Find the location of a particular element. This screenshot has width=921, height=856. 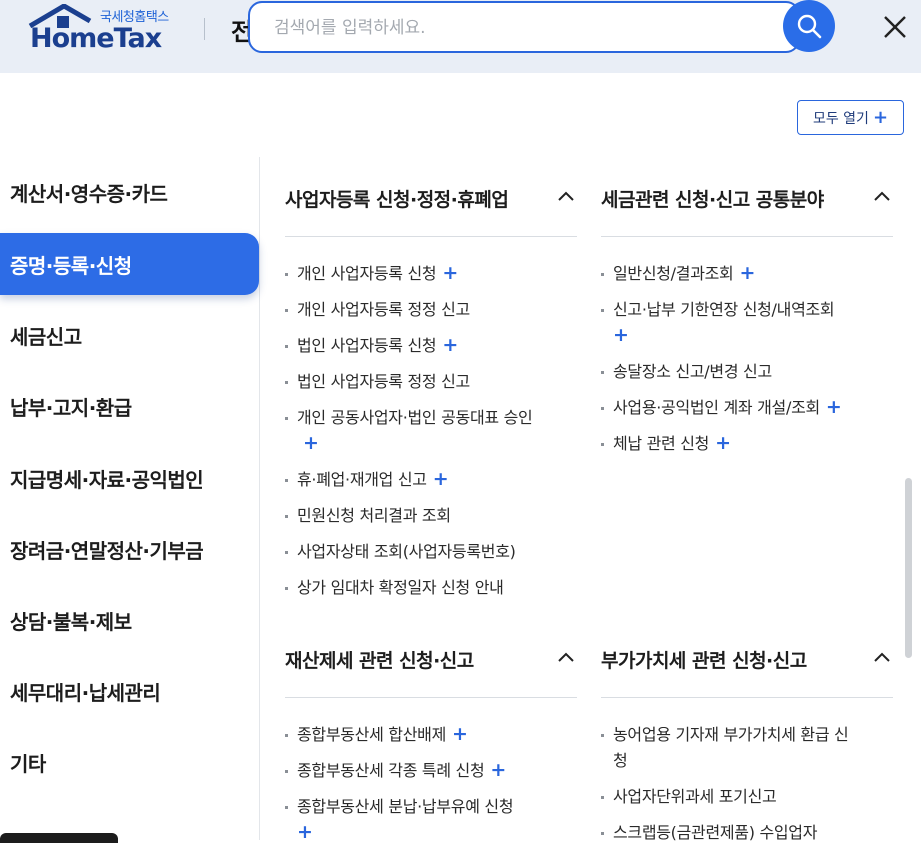

sidebar-item-label: 증명·등록·신청 is located at coordinates (71, 265).